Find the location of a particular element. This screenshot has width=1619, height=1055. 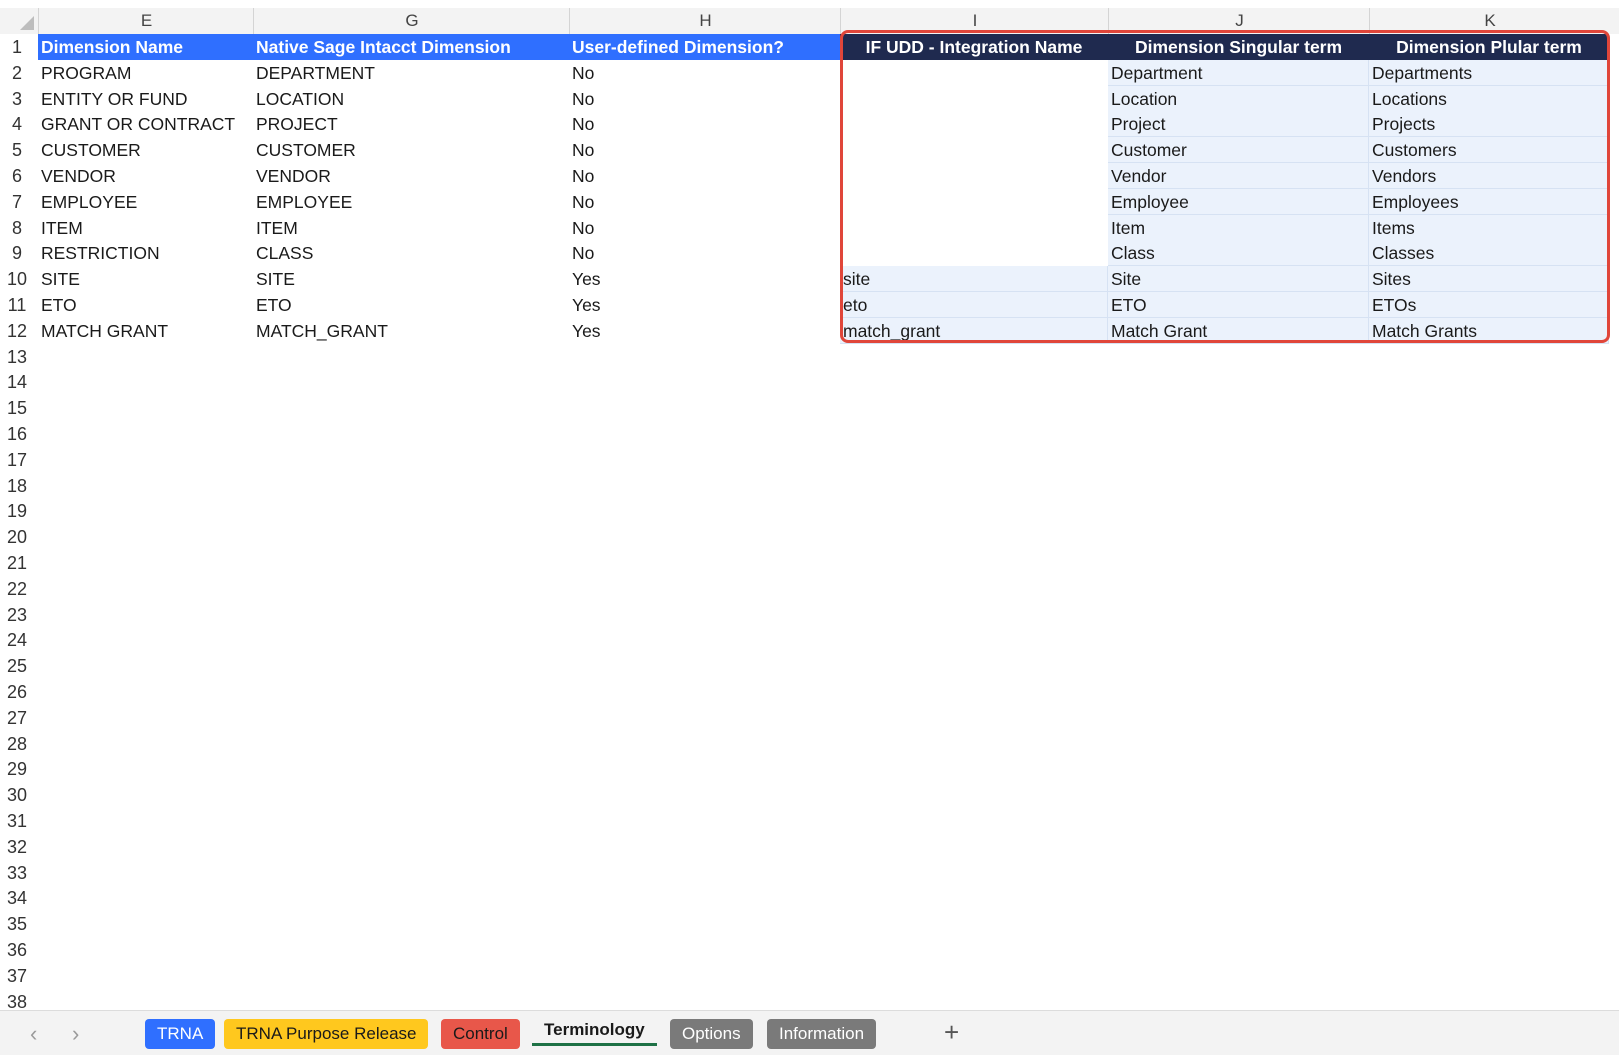

cell-j: Project is located at coordinates (1238, 124).